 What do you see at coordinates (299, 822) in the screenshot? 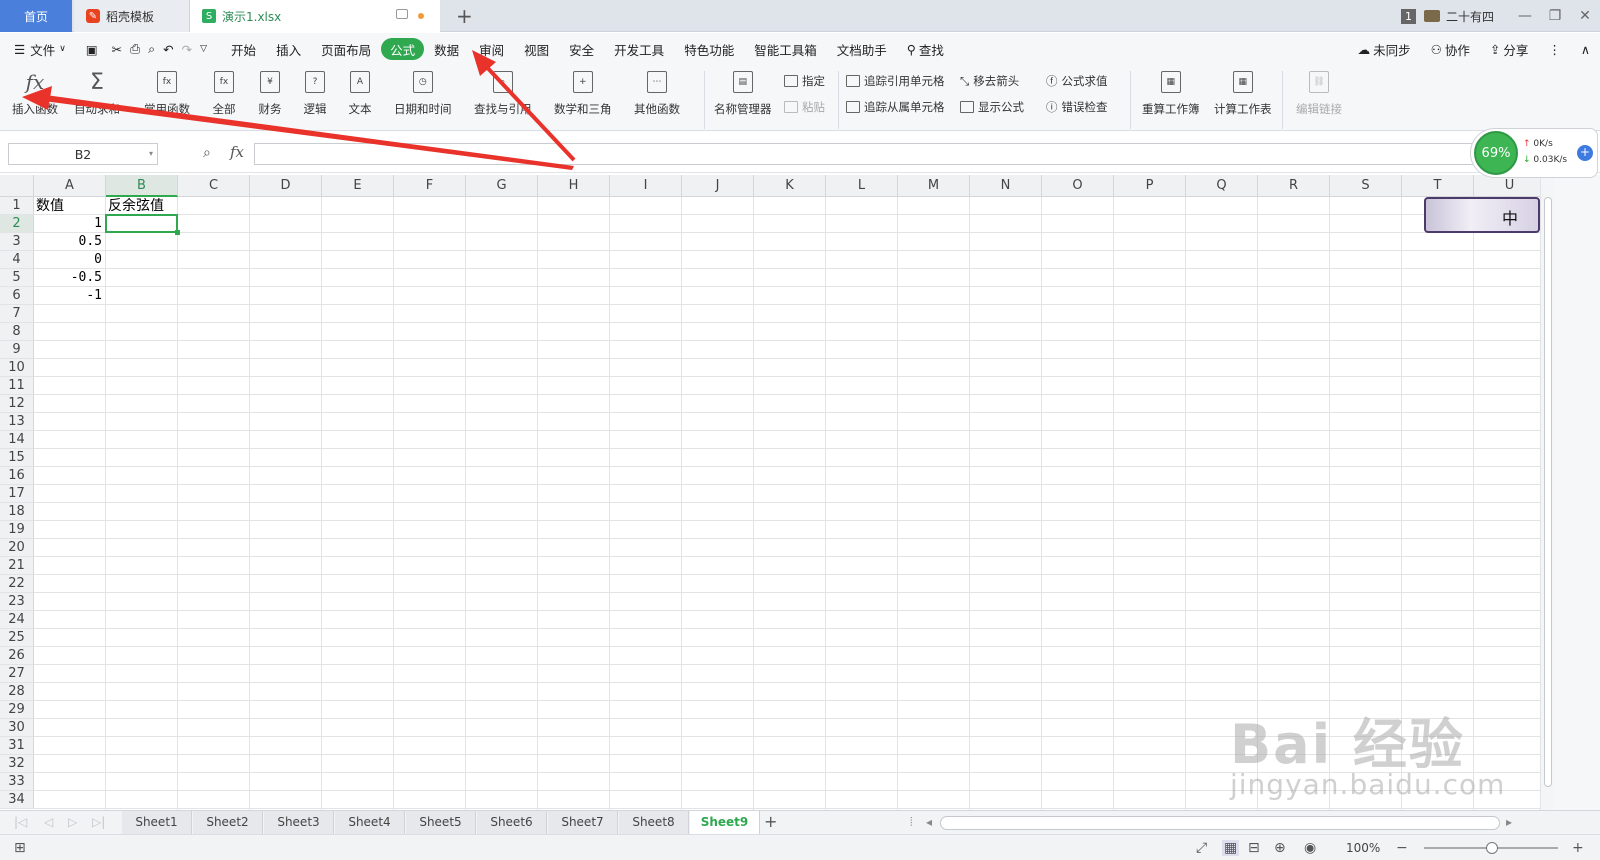
I see `sheet-tab-sheet3: Sheet3` at bounding box center [299, 822].